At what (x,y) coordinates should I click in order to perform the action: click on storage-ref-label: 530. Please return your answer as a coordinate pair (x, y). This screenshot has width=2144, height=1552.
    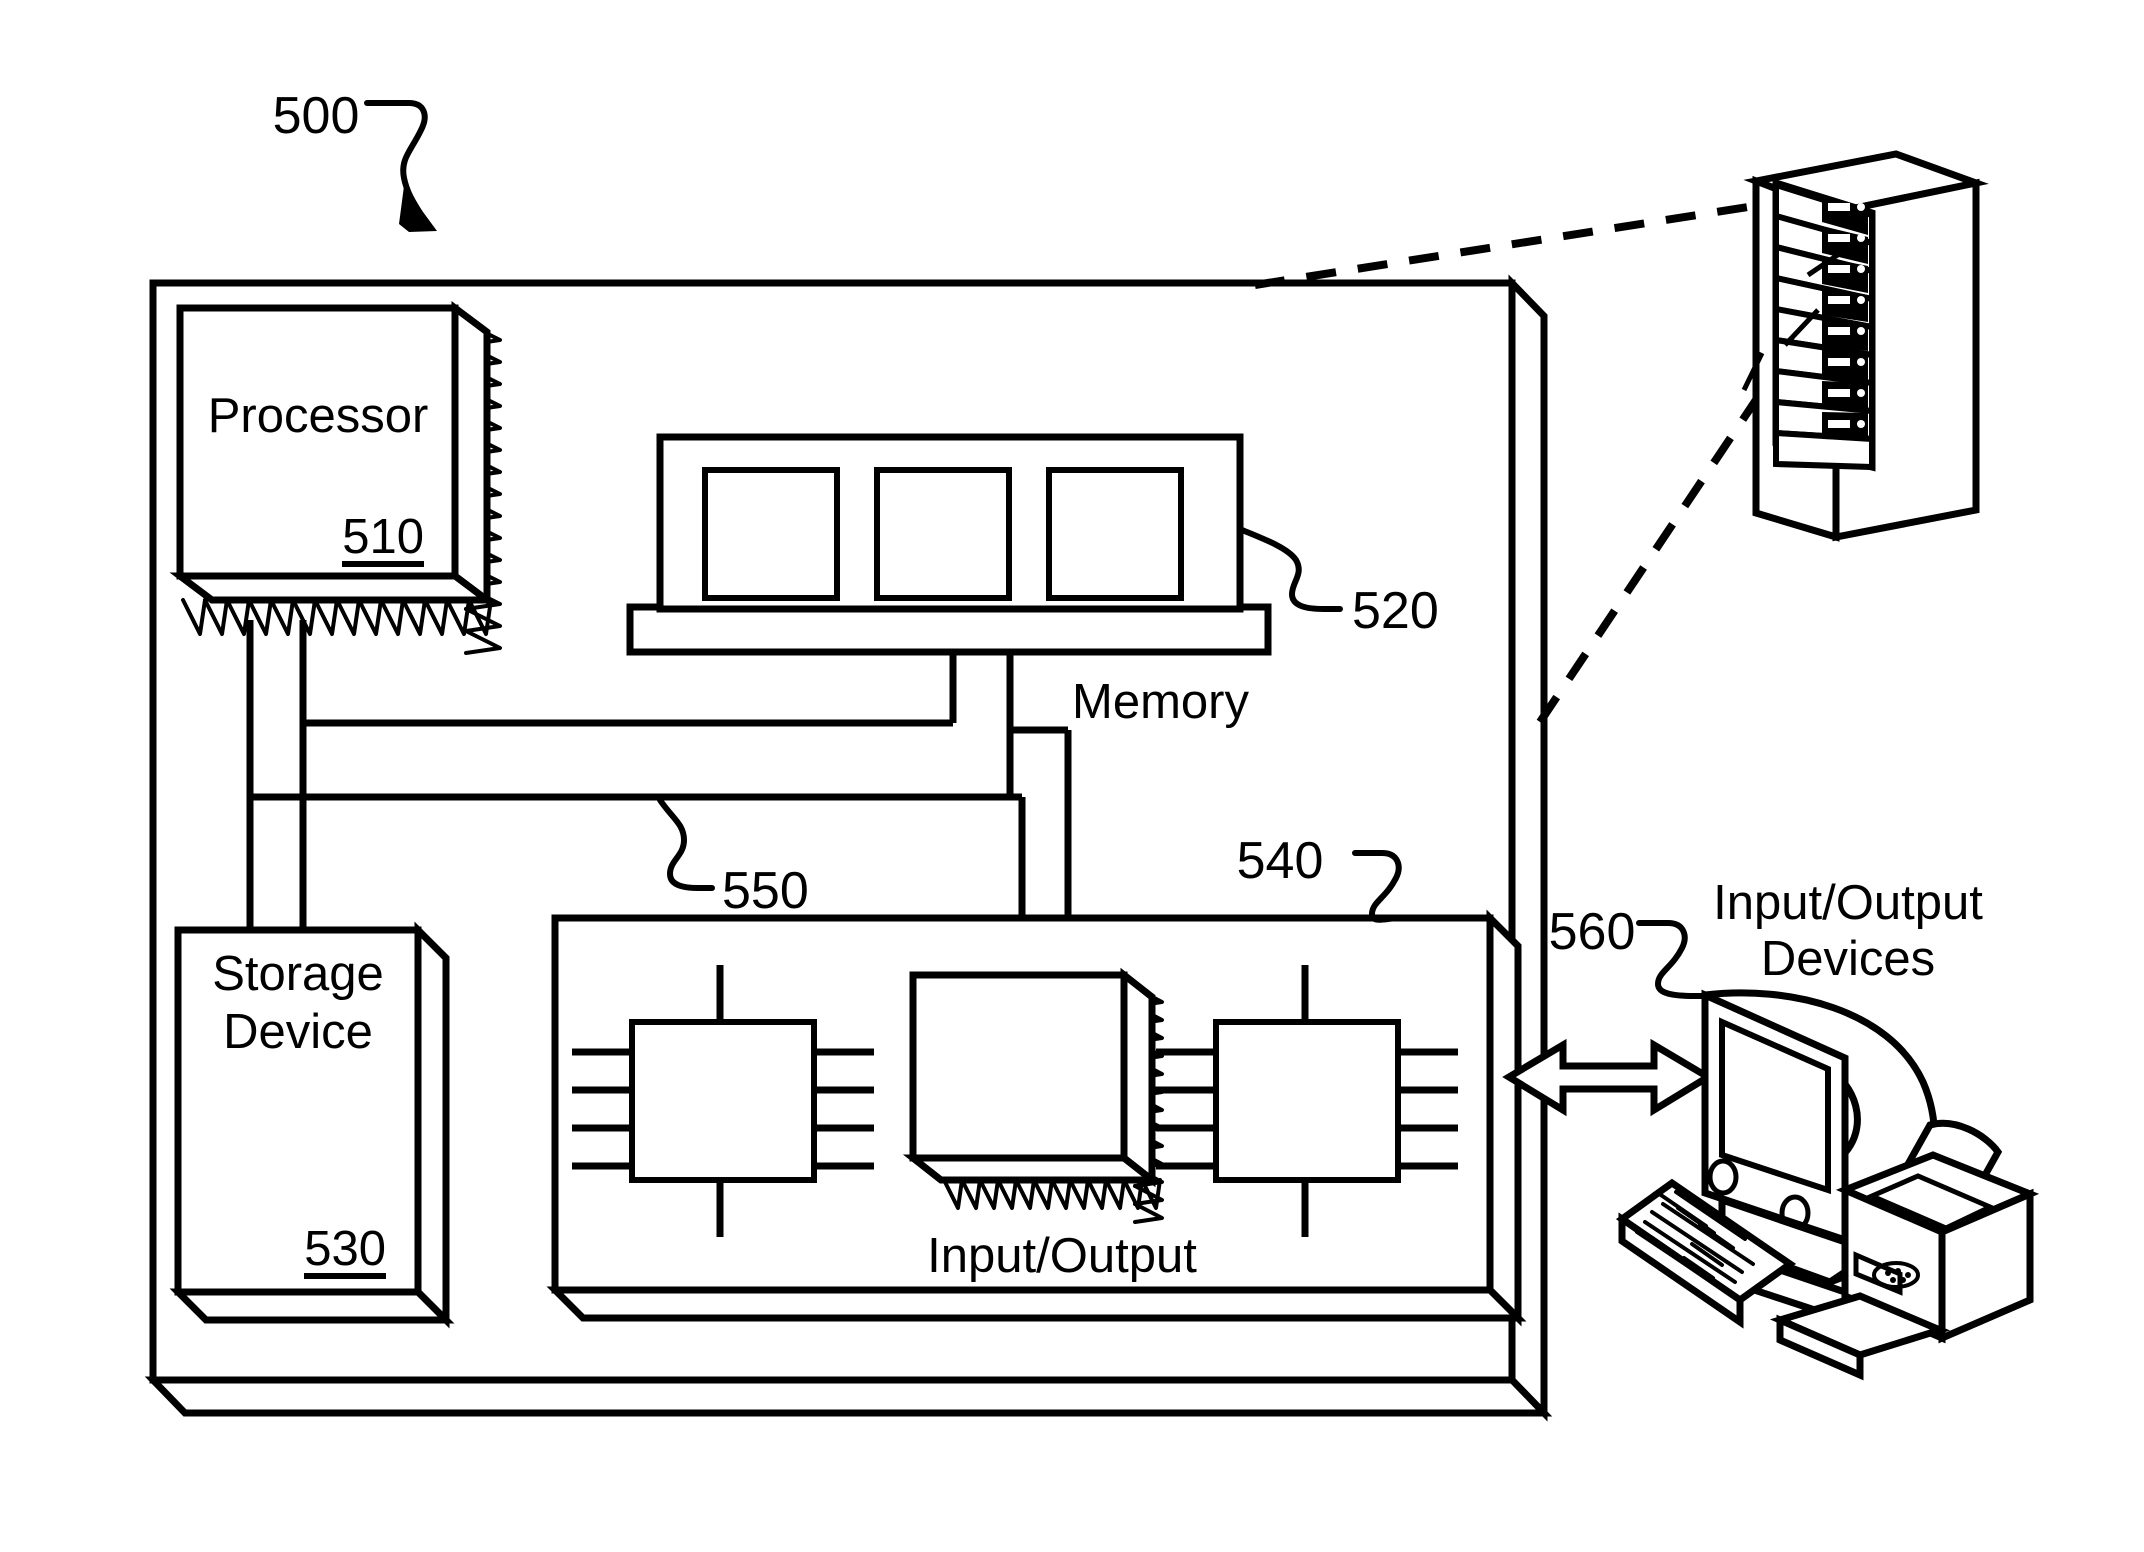
    Looking at the image, I should click on (345, 1249).